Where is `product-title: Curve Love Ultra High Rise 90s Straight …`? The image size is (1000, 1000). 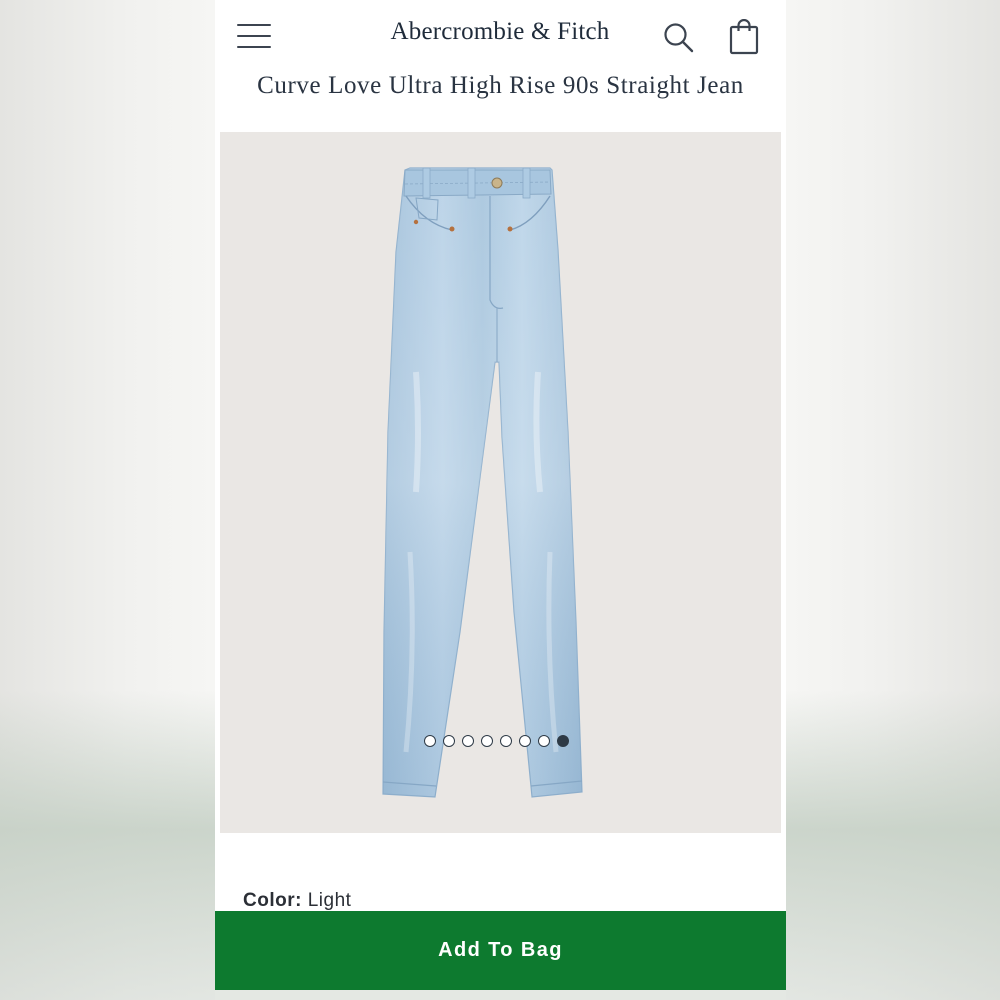
product-title: Curve Love Ultra High Rise 90s Straight … is located at coordinates (500, 85).